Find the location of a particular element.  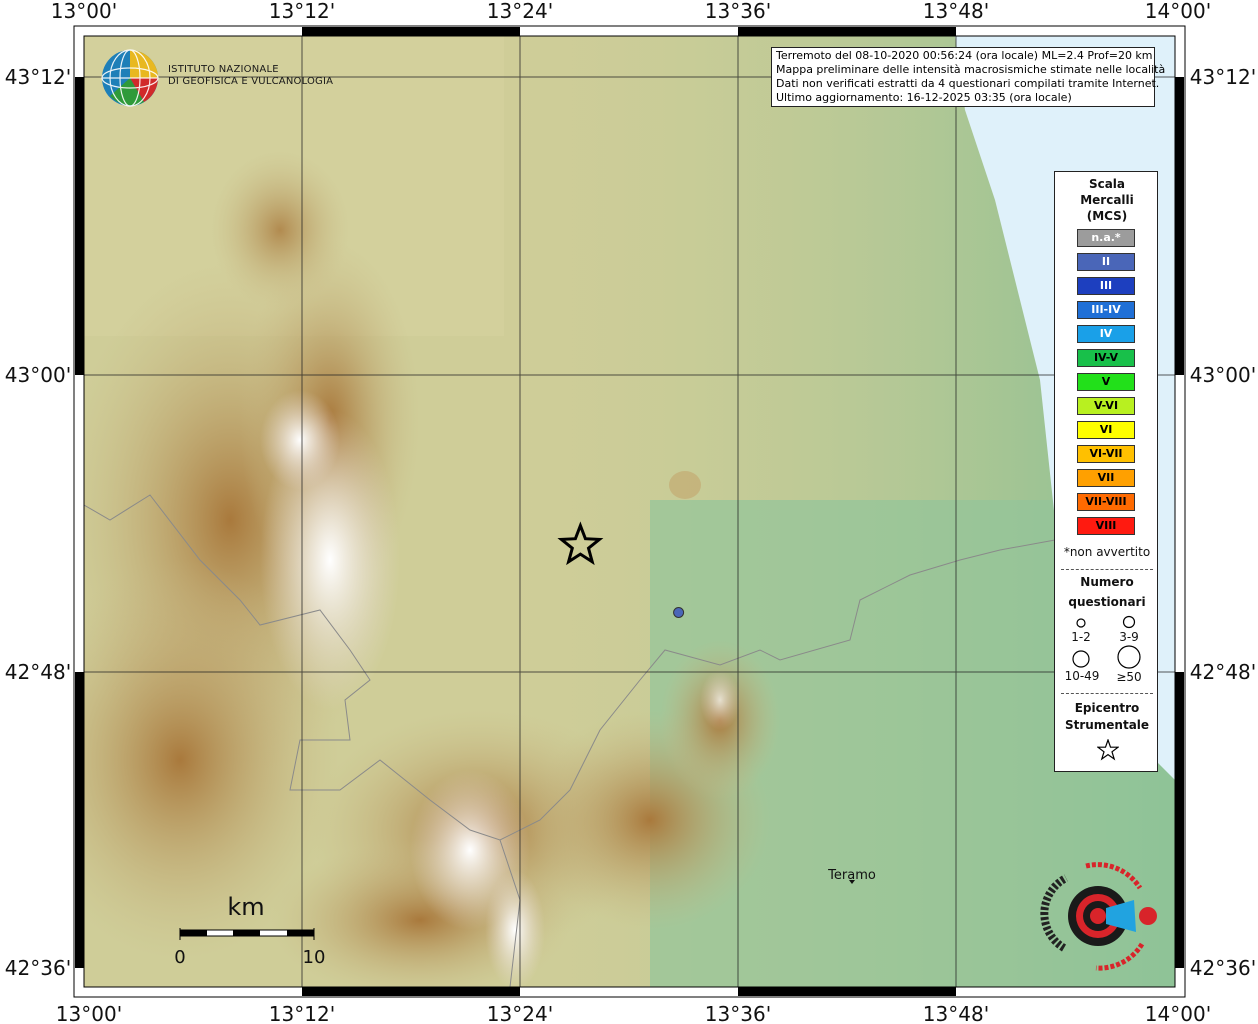

count-title-1: Numero is located at coordinates (1107, 582).